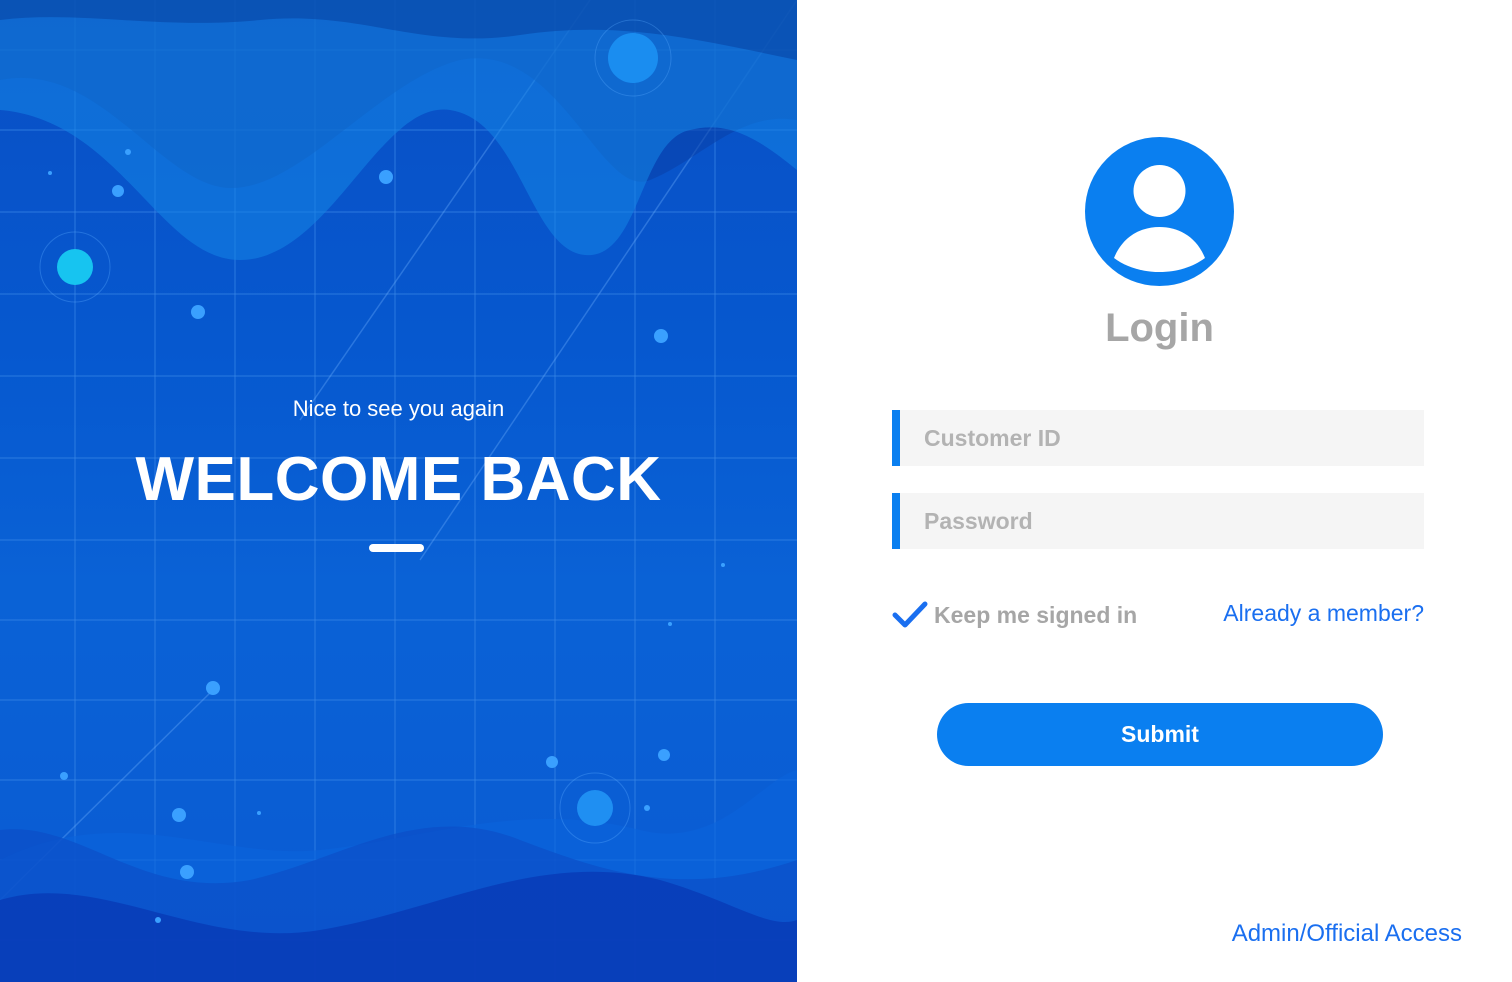  Describe the element at coordinates (1159, 211) in the screenshot. I see `user-avatar-icon` at that location.